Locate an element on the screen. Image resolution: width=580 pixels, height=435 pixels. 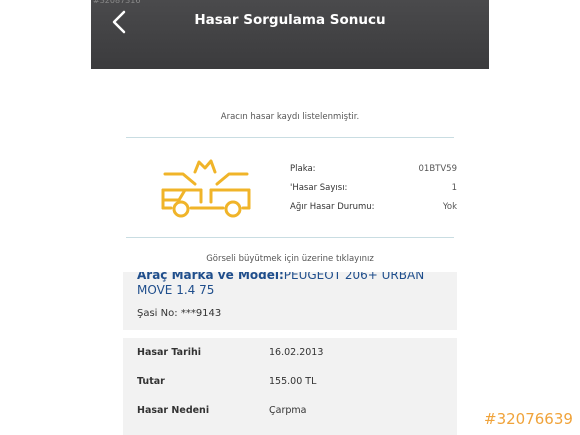
zoom-hint: Görseli büyütmek için üzerine tıklayınız is located at coordinates (290, 259).